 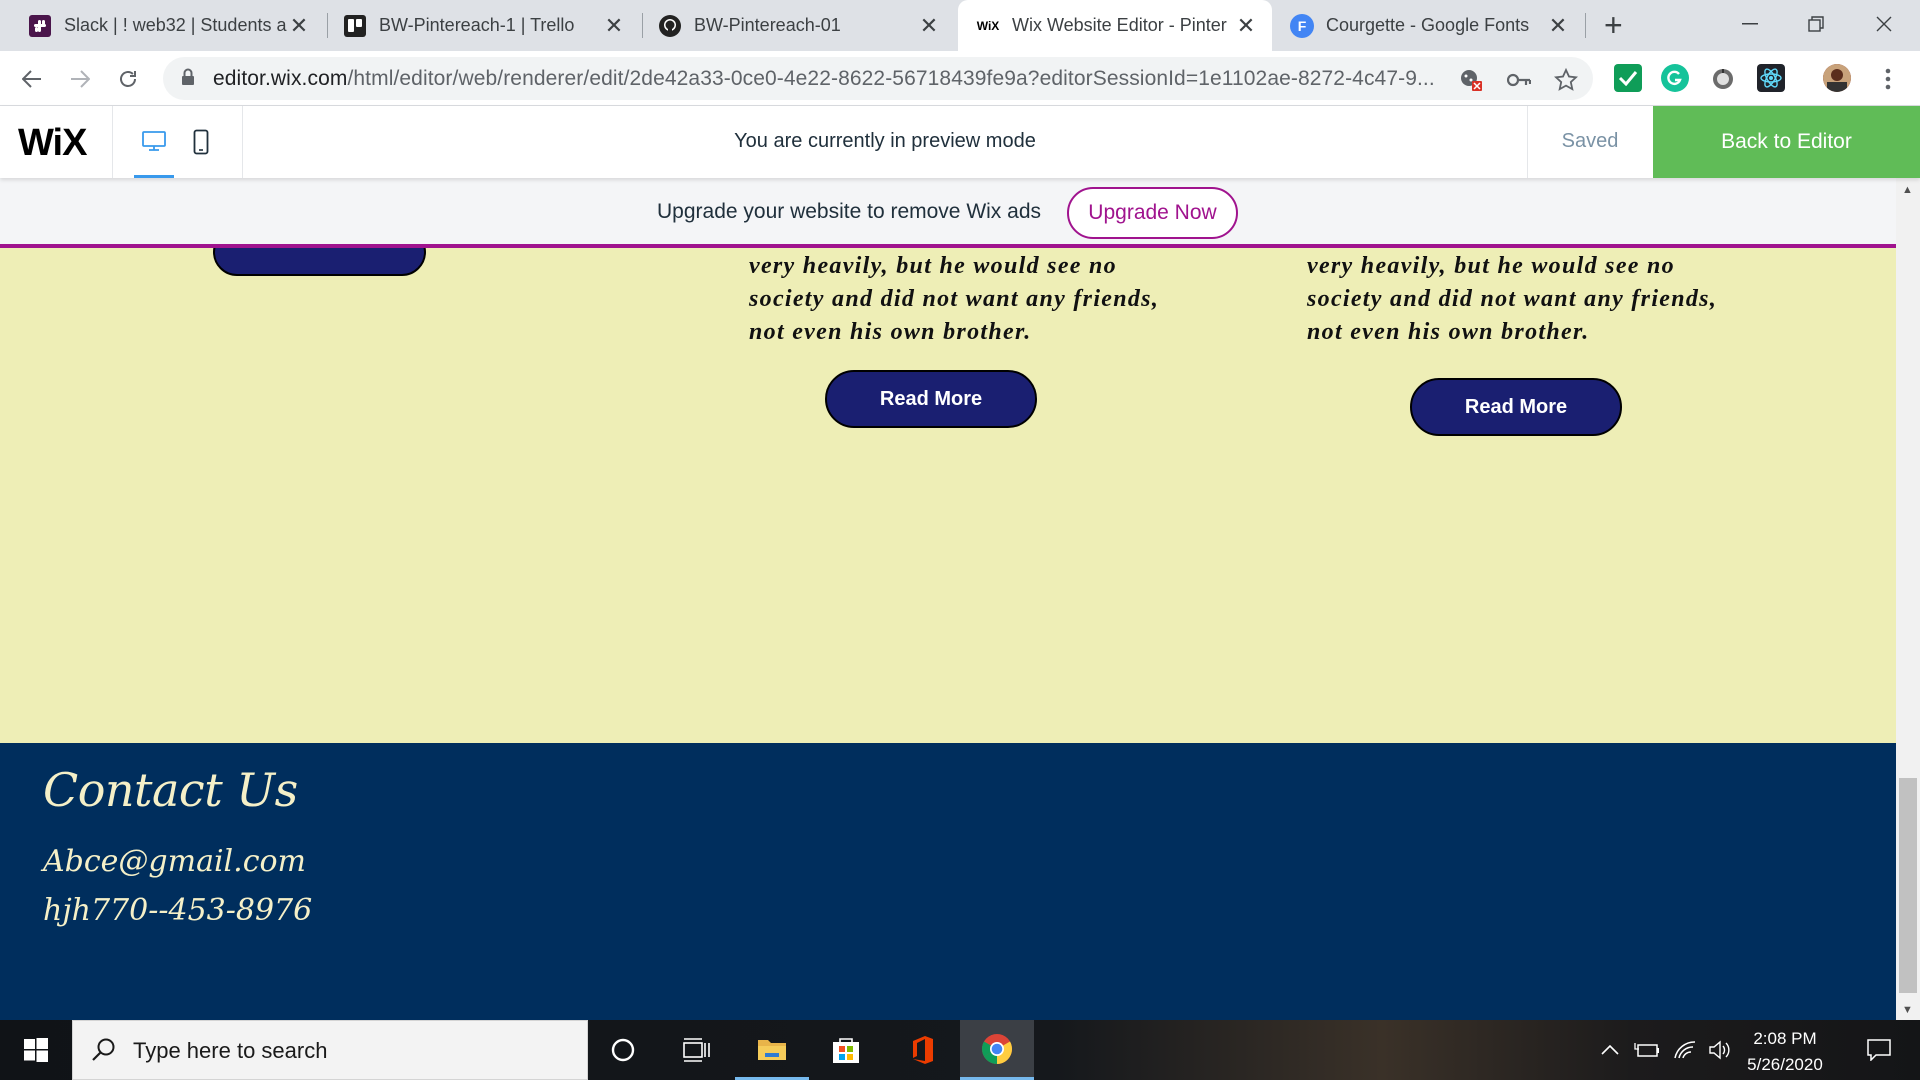 What do you see at coordinates (32, 79) in the screenshot?
I see `back-arrow-icon` at bounding box center [32, 79].